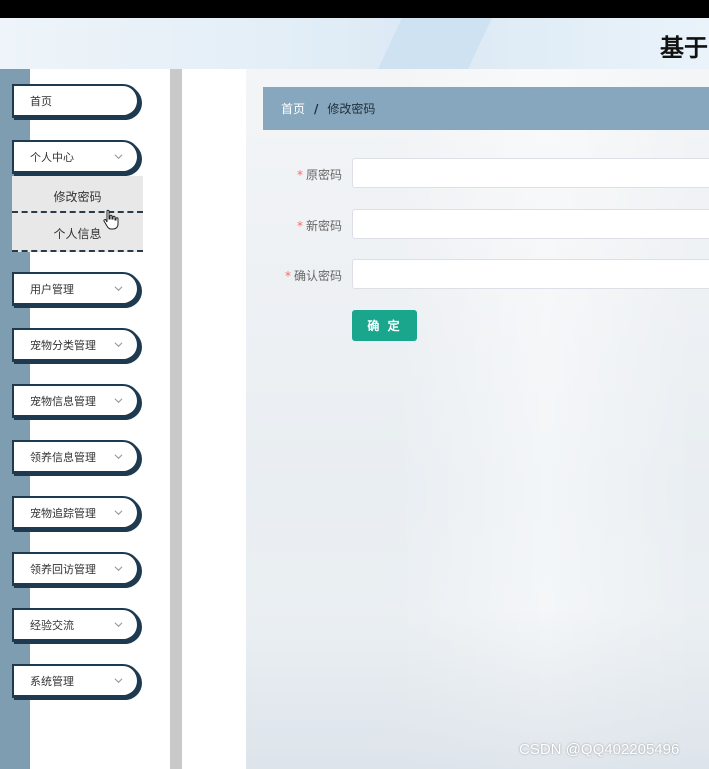 This screenshot has height=769, width=709. Describe the element at coordinates (76, 289) in the screenshot. I see `sidebar-item-user-management: 用户管理` at that location.